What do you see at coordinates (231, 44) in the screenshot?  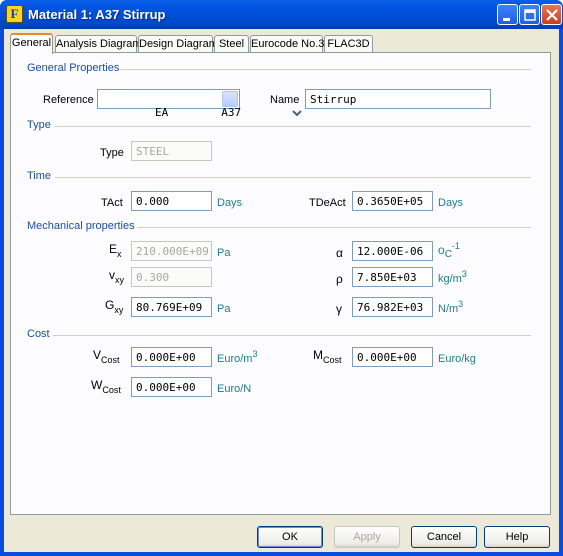 I see `tab-steel: Steel` at bounding box center [231, 44].